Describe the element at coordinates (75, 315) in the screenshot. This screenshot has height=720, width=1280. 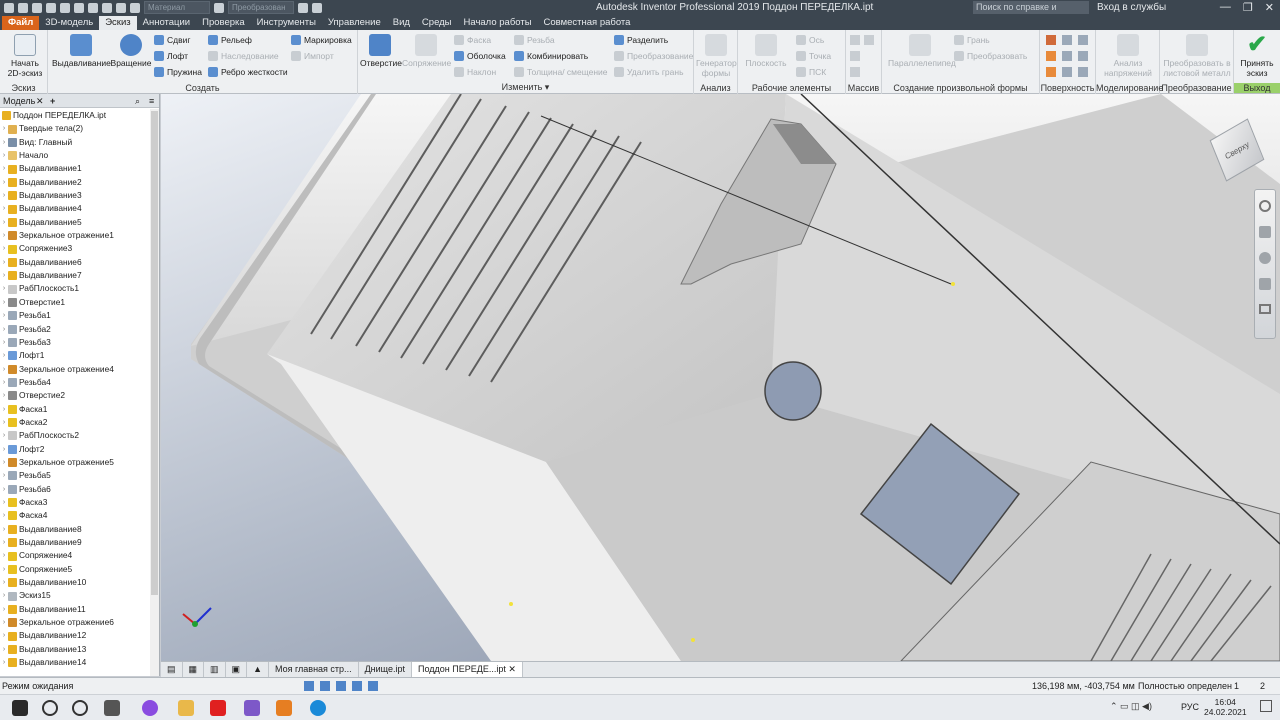
I see `tree-node: › Резьба1` at that location.